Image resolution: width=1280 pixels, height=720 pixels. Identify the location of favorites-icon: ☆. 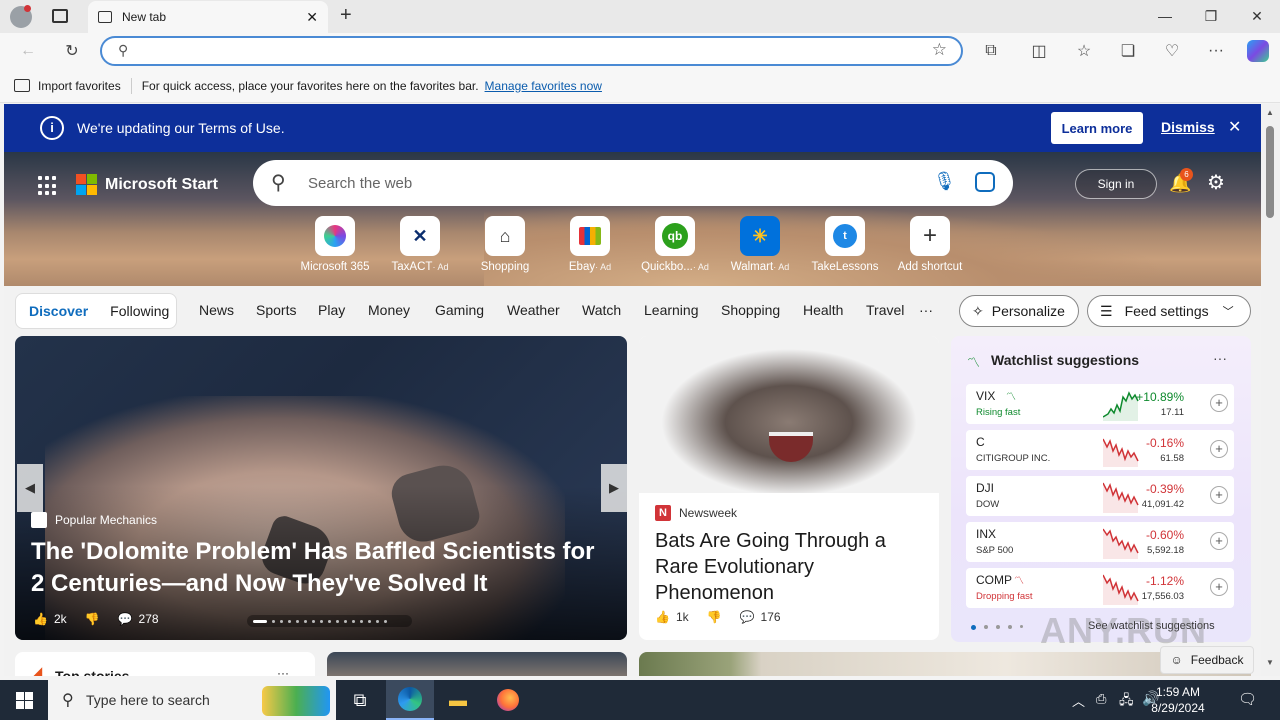
(1084, 51).